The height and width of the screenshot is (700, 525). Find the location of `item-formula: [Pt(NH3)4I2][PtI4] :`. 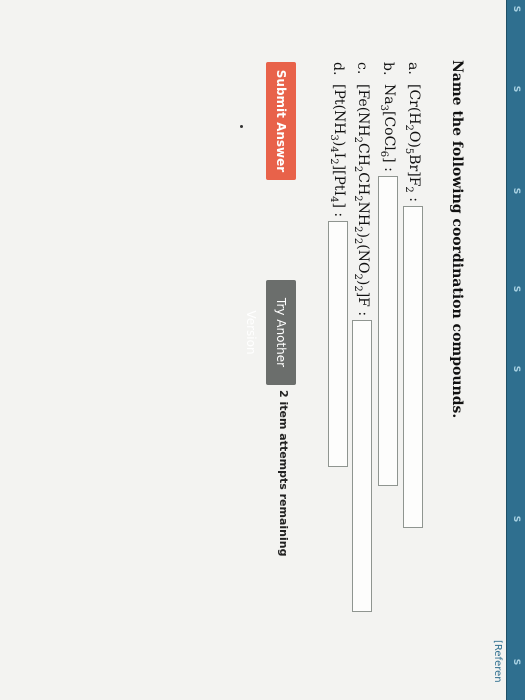

item-formula: [Pt(NH3)4I2][PtI4] : is located at coordinates (338, 151).